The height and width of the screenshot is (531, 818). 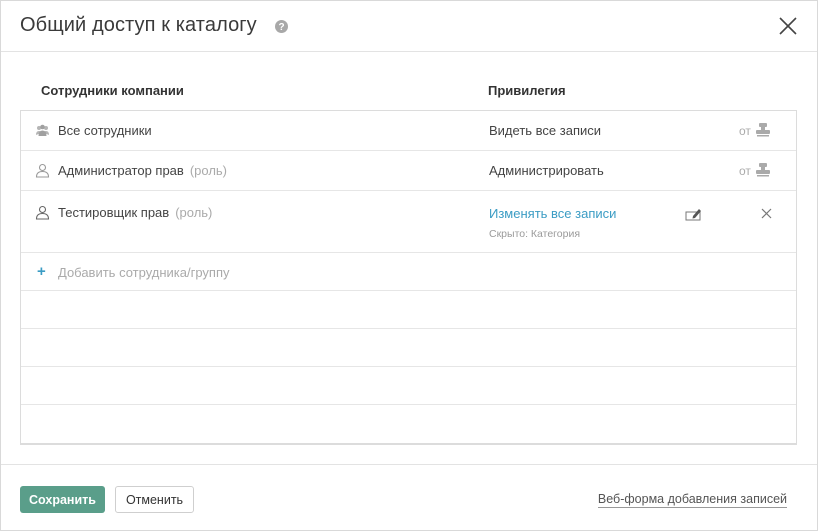 I want to click on save-button: Сохранить, so click(x=62, y=499).